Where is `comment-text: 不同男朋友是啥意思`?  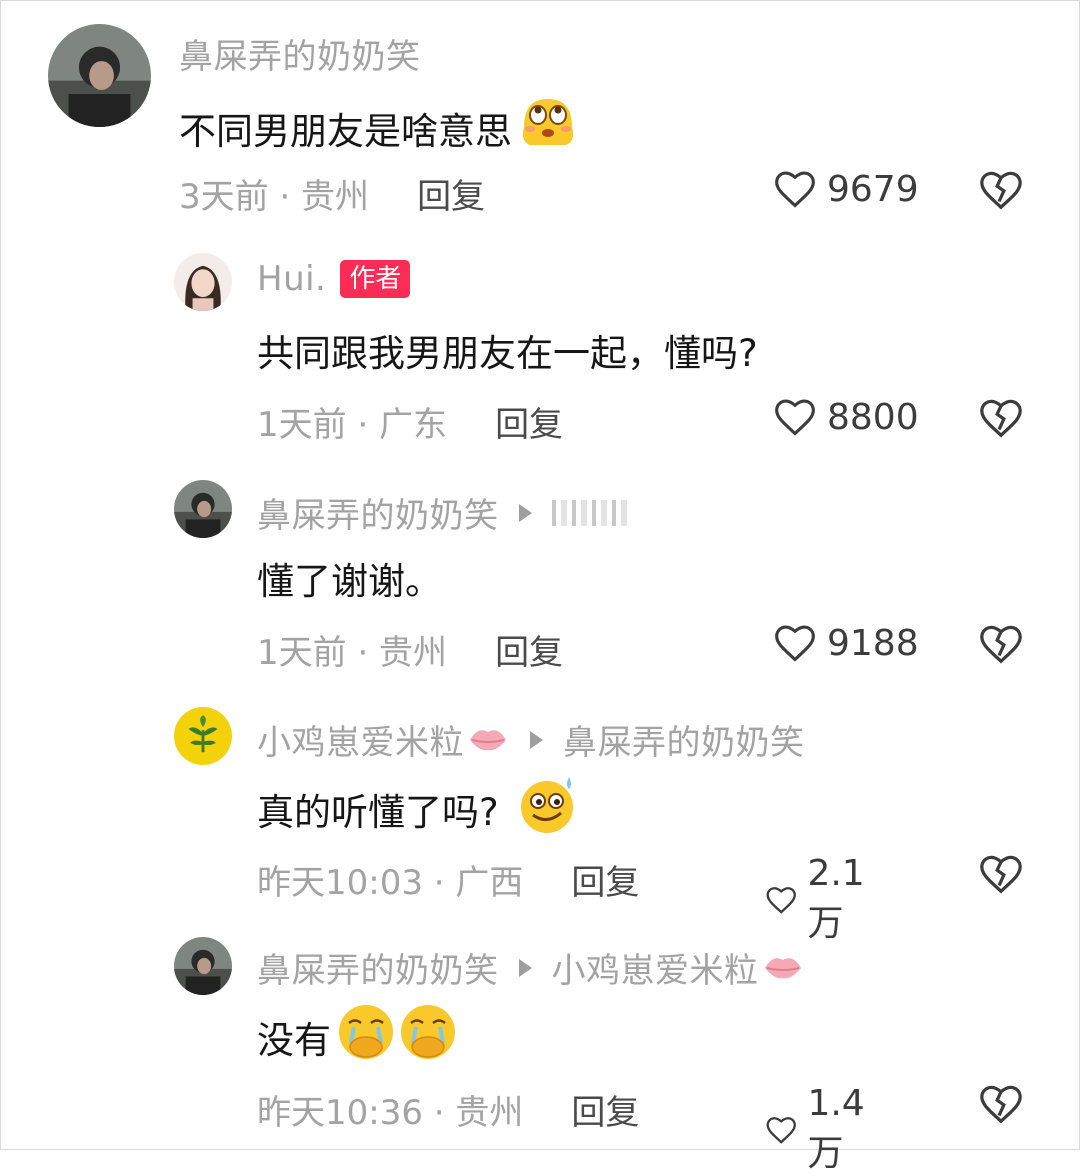
comment-text: 不同男朋友是啥意思 is located at coordinates (345, 131).